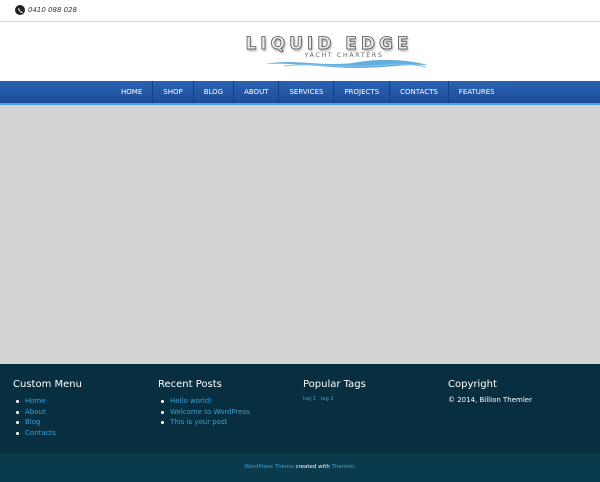  Describe the element at coordinates (204, 422) in the screenshot. I see `recent-post-link: This is your post` at that location.